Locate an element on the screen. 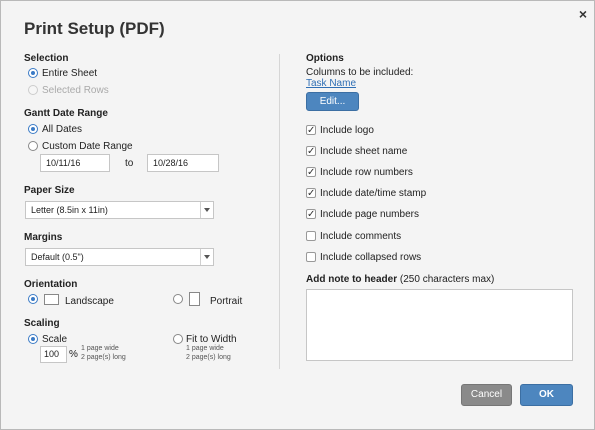  entire-sheet-radio is located at coordinates (33, 73).